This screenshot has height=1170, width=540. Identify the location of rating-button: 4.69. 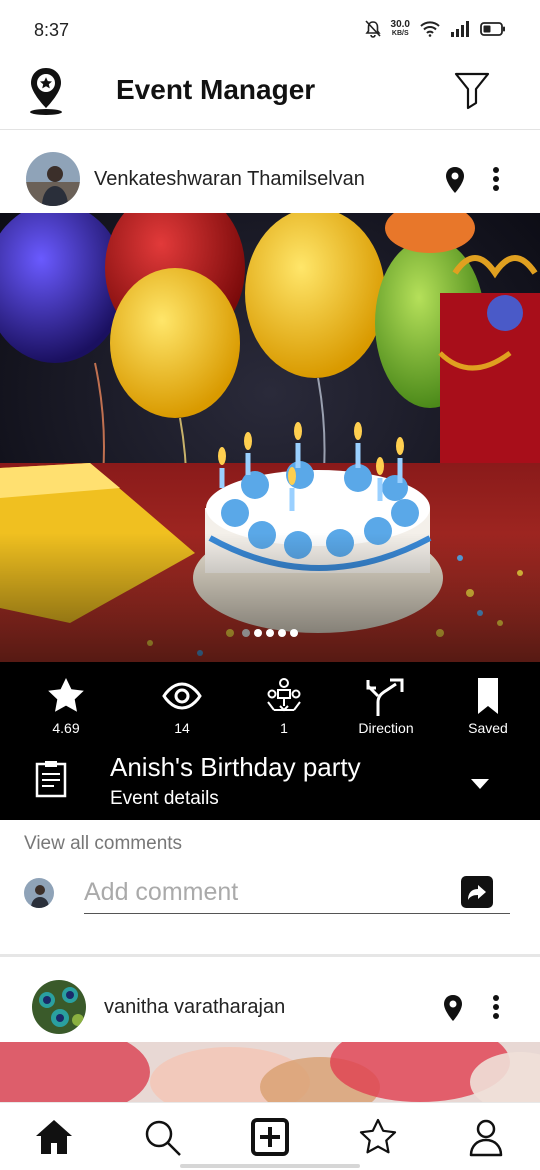
(66, 706).